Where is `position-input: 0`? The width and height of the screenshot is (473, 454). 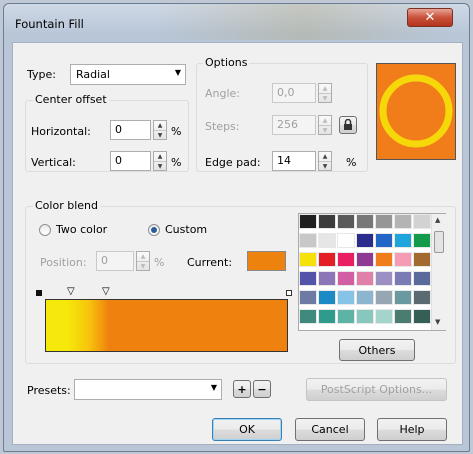
position-input: 0 is located at coordinates (115, 261).